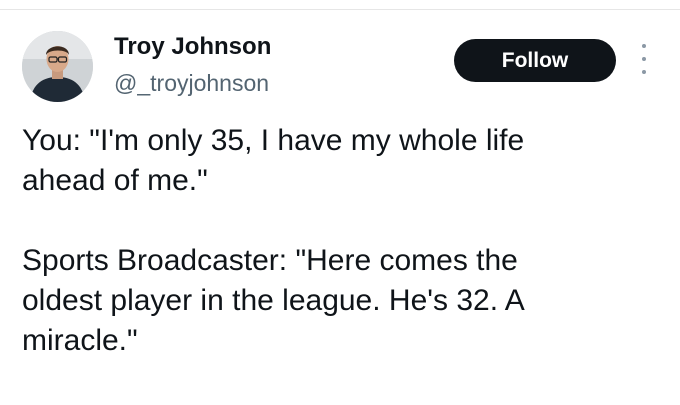 Image resolution: width=680 pixels, height=405 pixels. What do you see at coordinates (535, 60) in the screenshot?
I see `follow-button: Follow` at bounding box center [535, 60].